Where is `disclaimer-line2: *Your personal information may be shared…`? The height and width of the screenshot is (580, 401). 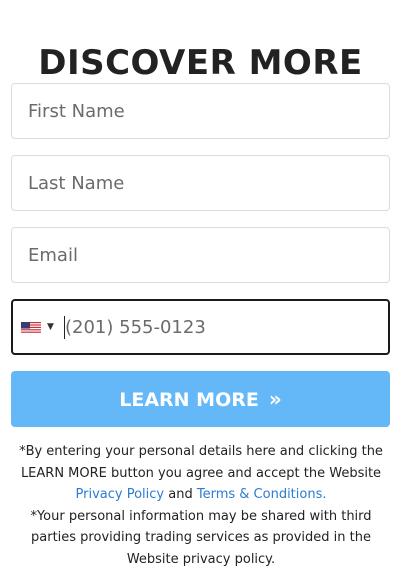 disclaimer-line2: *Your personal information may be shared… is located at coordinates (201, 537).